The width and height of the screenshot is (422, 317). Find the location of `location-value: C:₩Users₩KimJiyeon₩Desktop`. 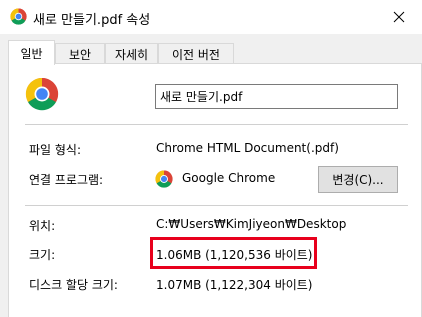

location-value: C:₩Users₩KimJiyeon₩Desktop is located at coordinates (251, 224).